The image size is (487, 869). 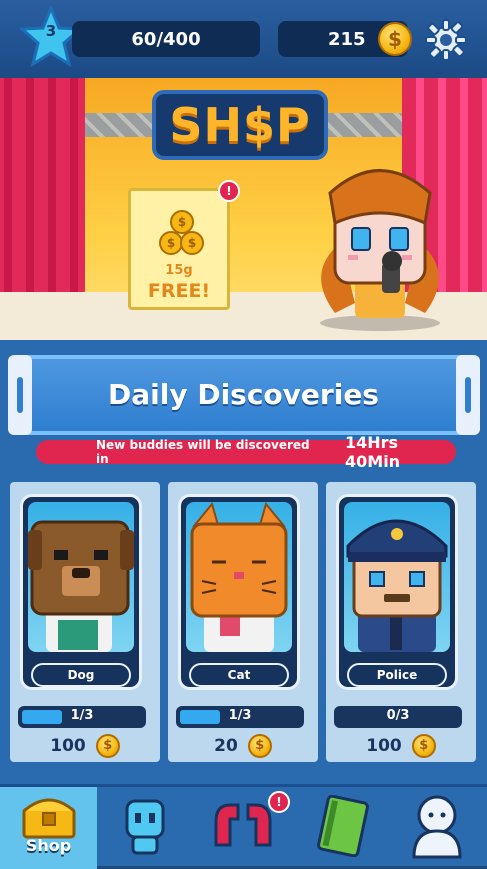 I want to click on progress-text: 0/3, so click(x=398, y=715).